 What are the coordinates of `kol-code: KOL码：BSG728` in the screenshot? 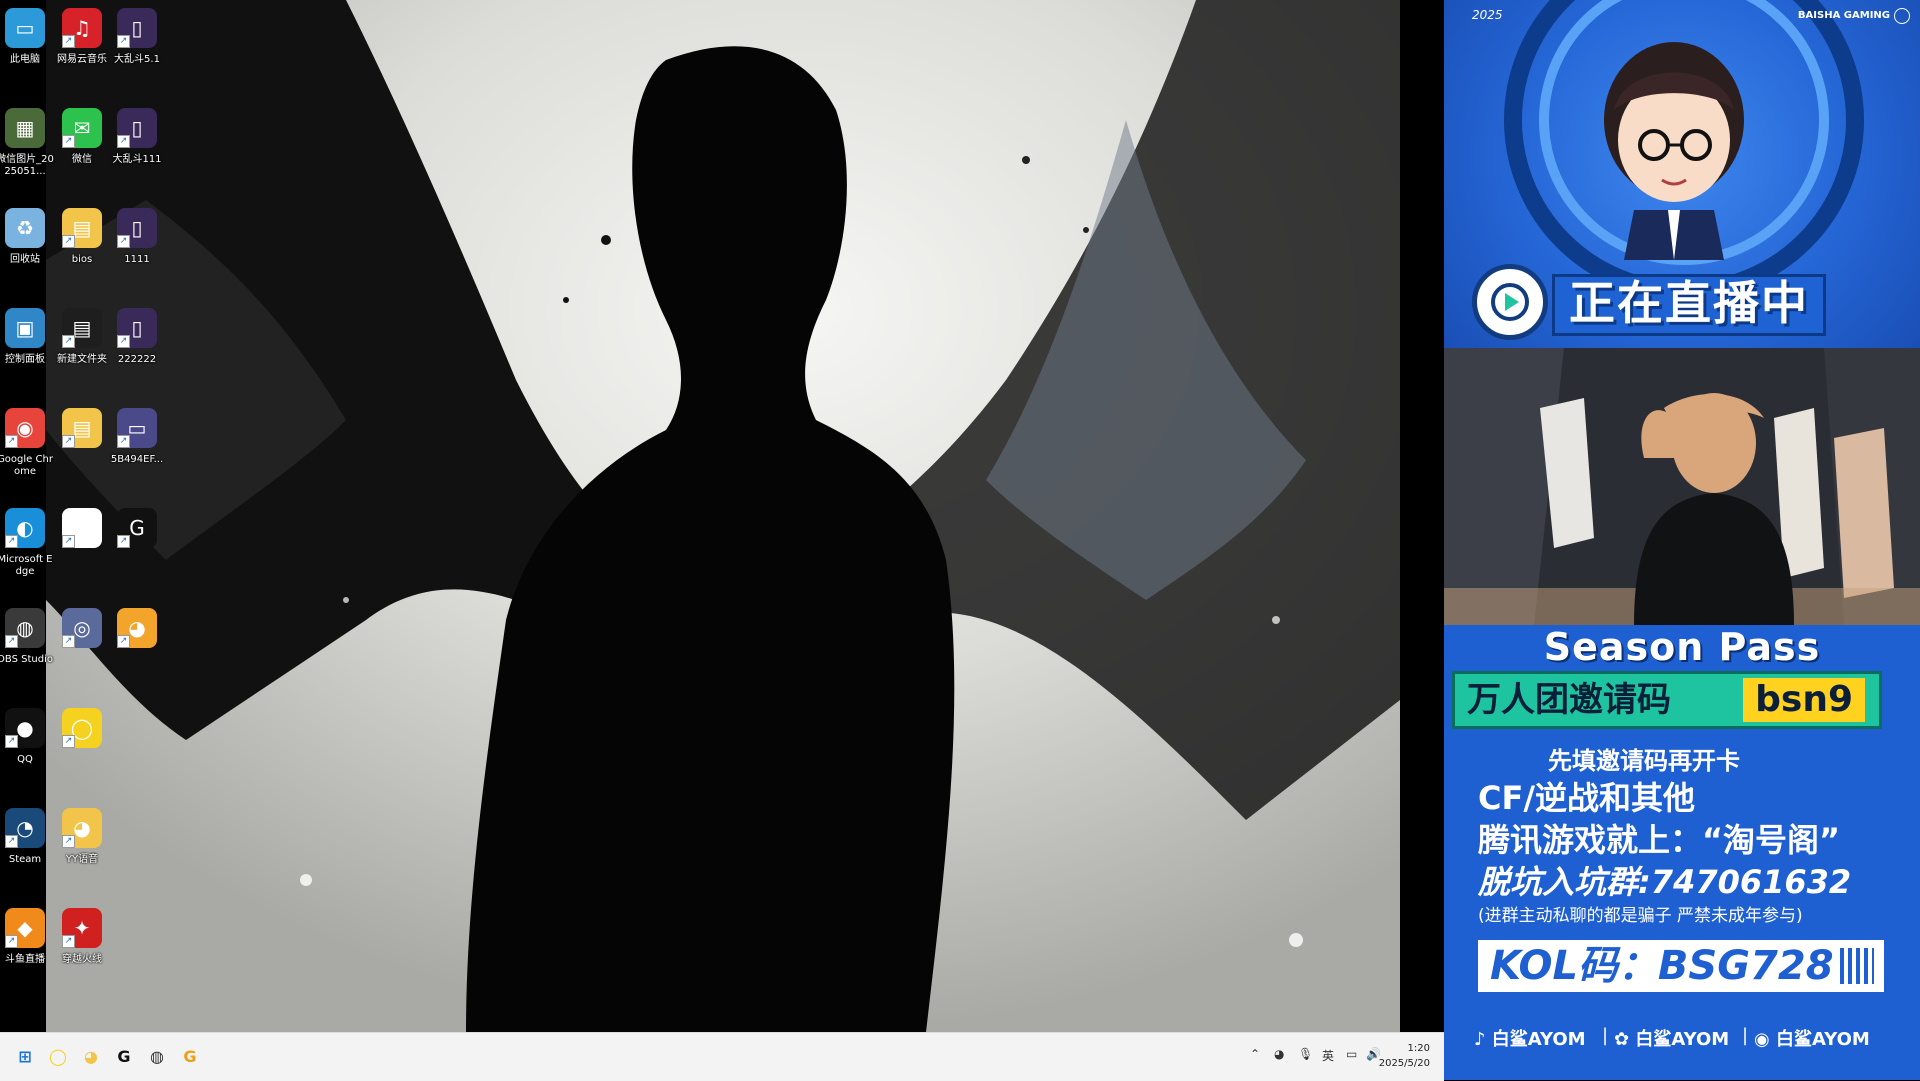 It's located at (1681, 966).